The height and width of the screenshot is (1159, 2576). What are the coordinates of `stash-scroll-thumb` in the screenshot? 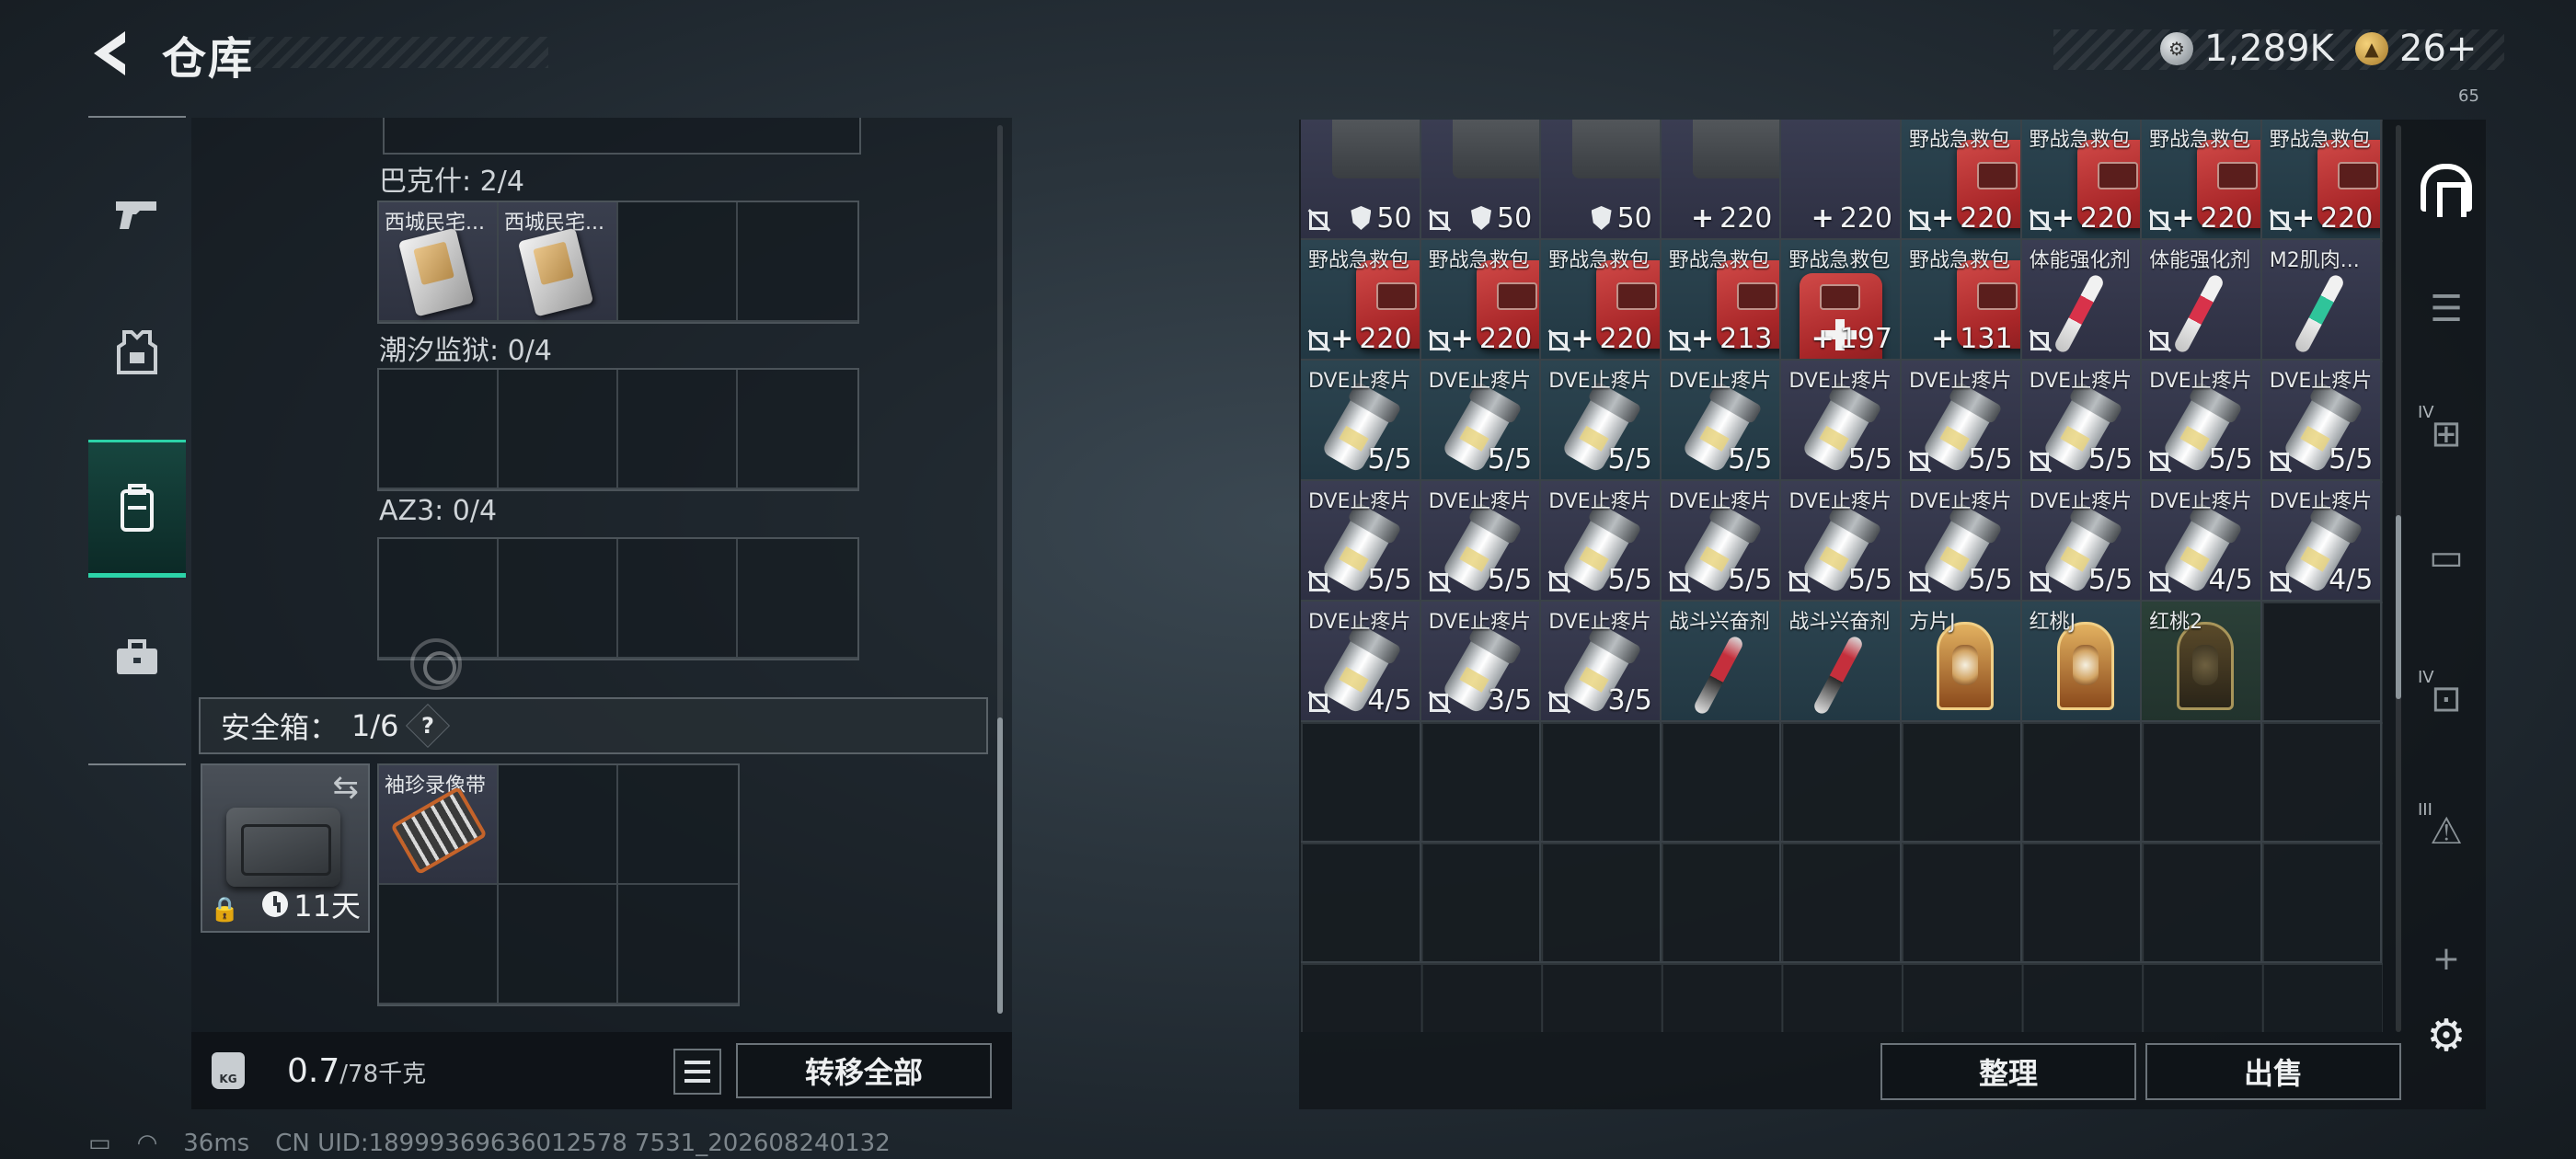 It's located at (2398, 607).